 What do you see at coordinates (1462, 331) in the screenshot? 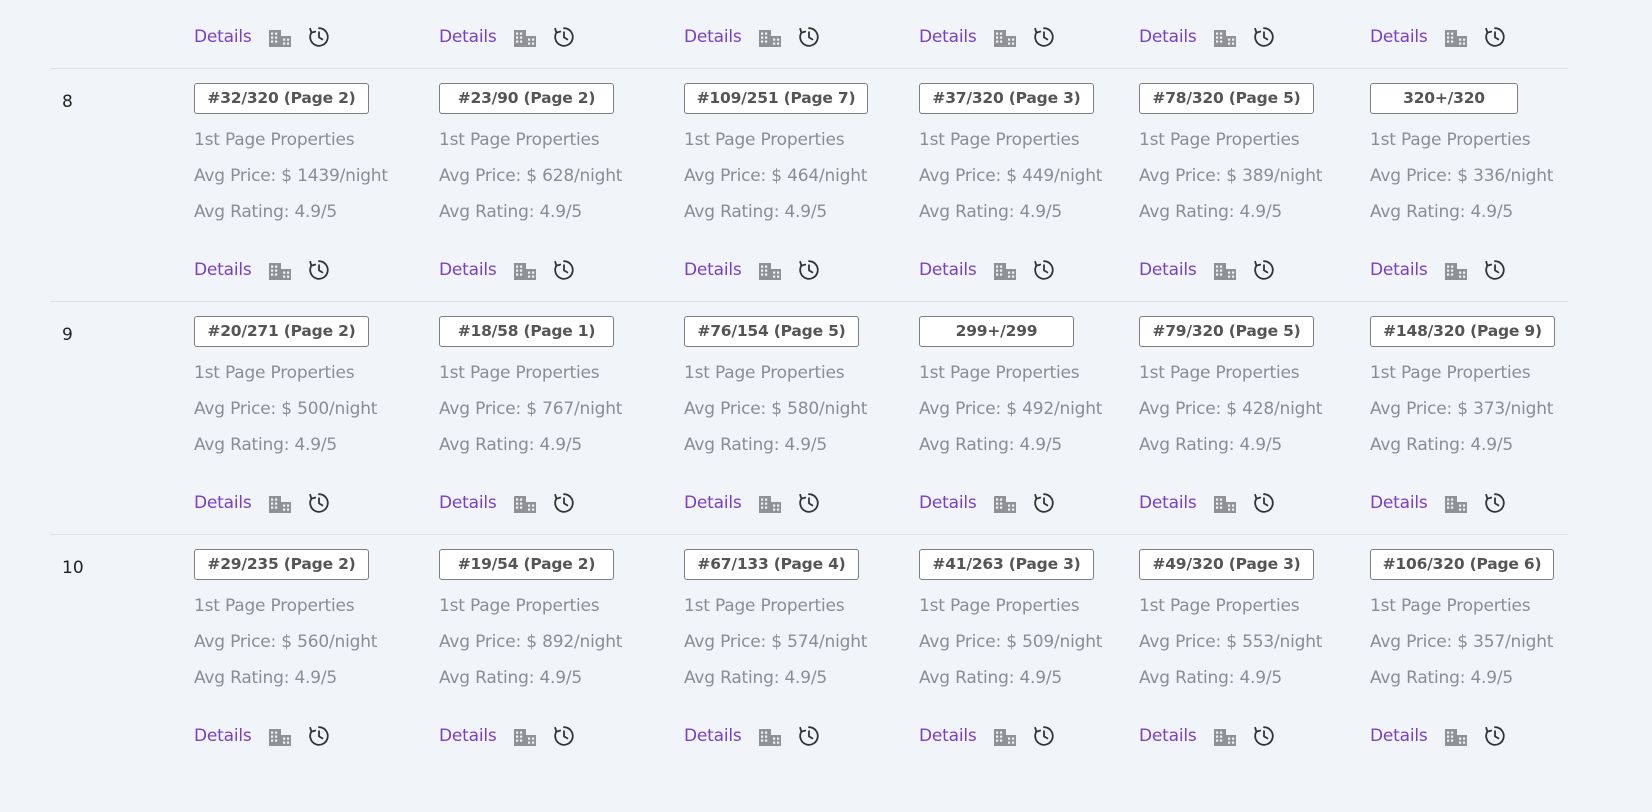
I see `rank-badge: #148/320 (Page 9)` at bounding box center [1462, 331].